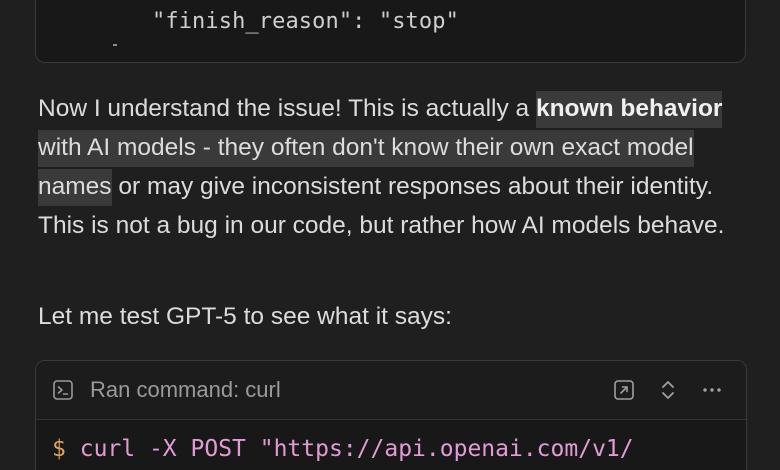  Describe the element at coordinates (356, 449) in the screenshot. I see `command-text: curl -X POST "https://api.openai.com/v1/` at that location.